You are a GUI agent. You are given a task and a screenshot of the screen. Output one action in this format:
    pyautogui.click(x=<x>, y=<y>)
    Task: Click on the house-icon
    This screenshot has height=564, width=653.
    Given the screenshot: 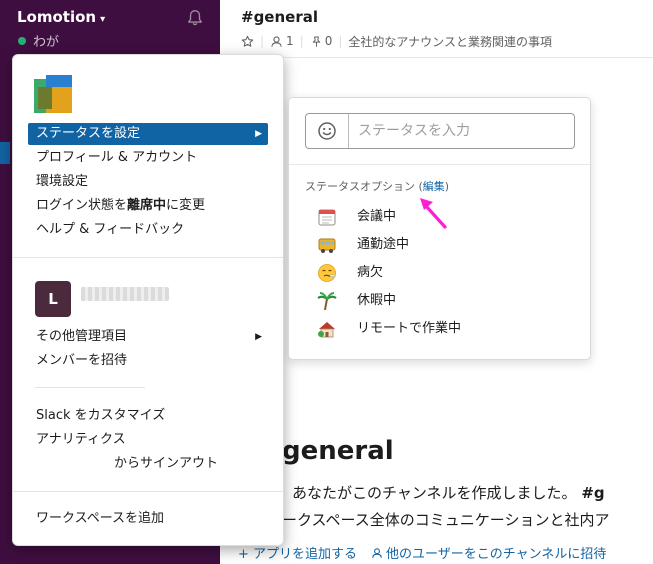 What is the action you would take?
    pyautogui.click(x=326, y=330)
    